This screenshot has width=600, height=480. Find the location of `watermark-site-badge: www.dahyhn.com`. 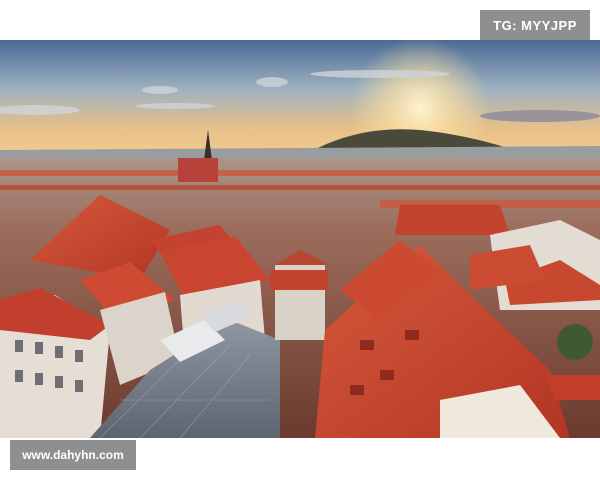

watermark-site-badge: www.dahyhn.com is located at coordinates (73, 455).